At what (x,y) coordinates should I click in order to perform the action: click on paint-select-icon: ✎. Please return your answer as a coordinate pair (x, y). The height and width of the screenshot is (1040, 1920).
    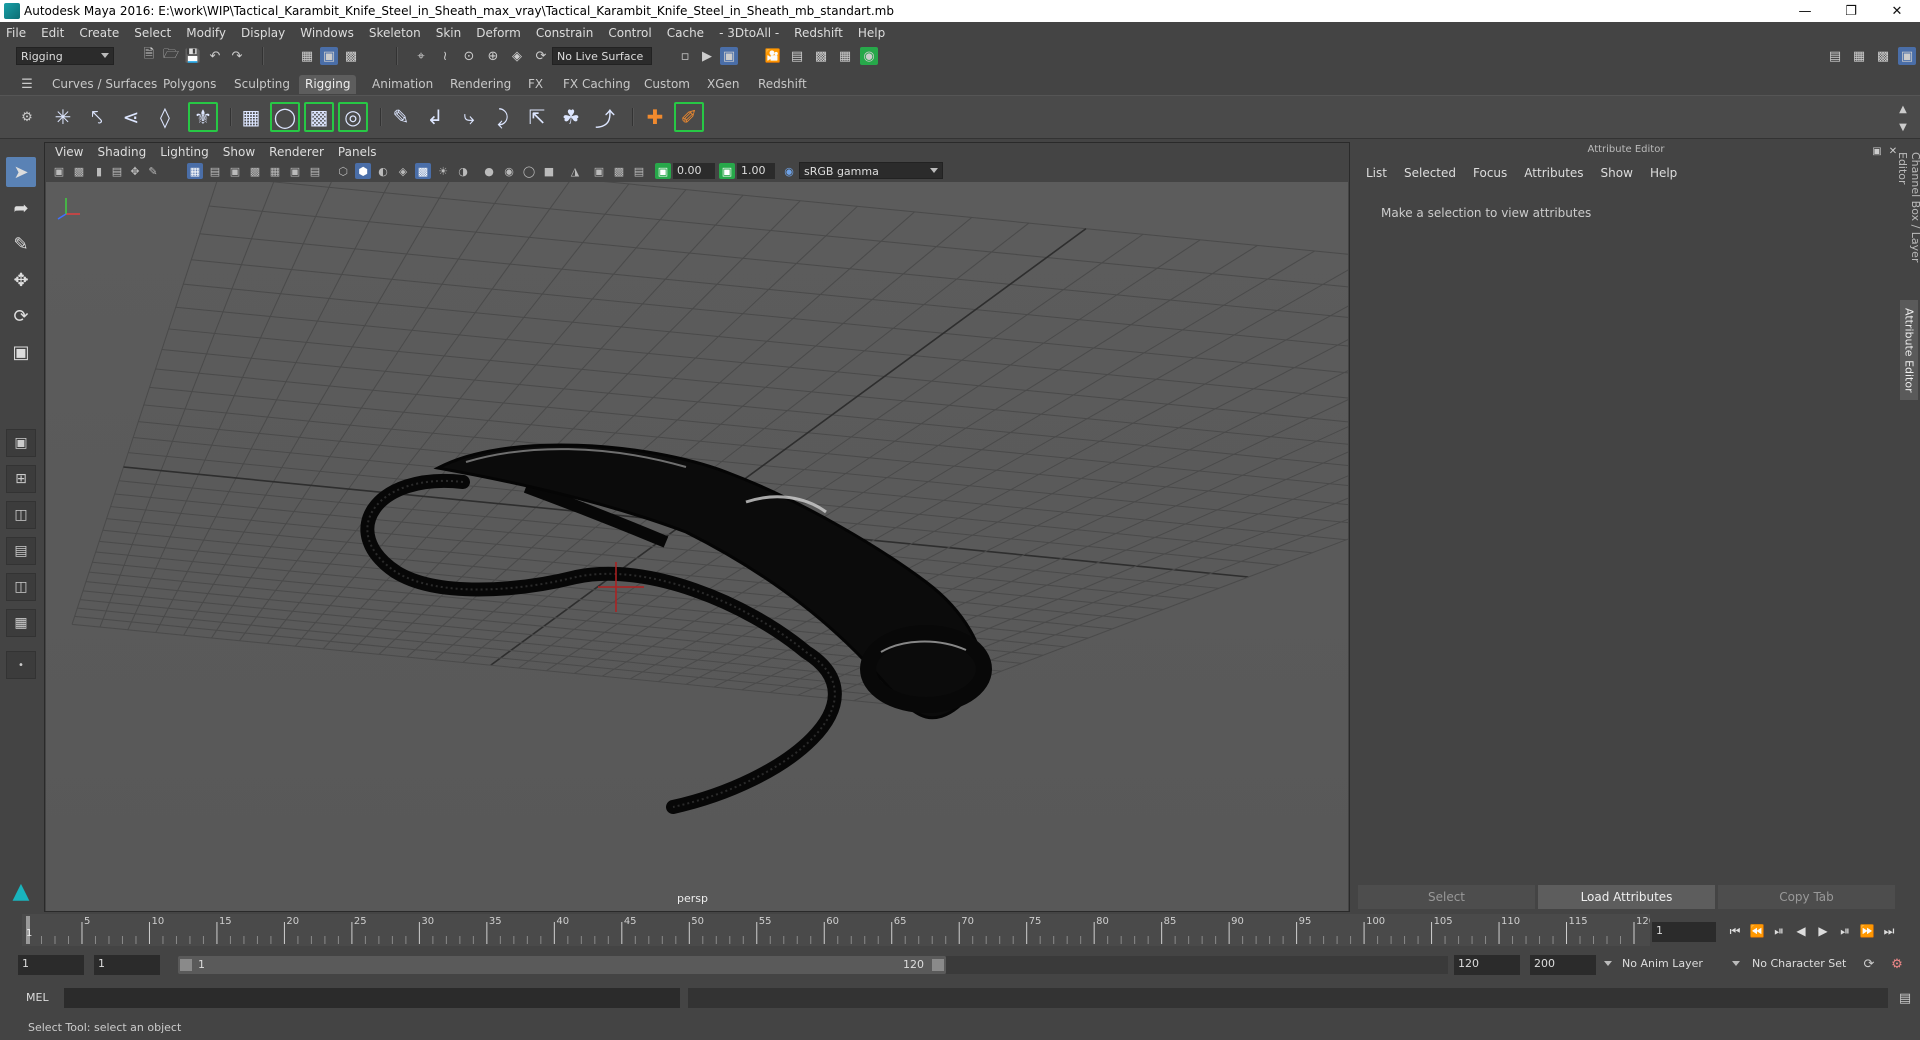
    Looking at the image, I should click on (21, 244).